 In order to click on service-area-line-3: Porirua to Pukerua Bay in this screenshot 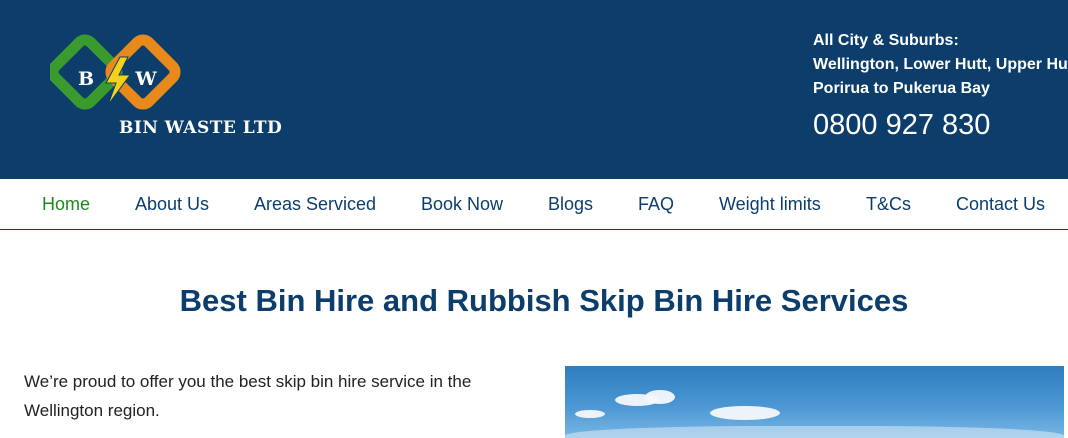, I will do `click(901, 88)`.